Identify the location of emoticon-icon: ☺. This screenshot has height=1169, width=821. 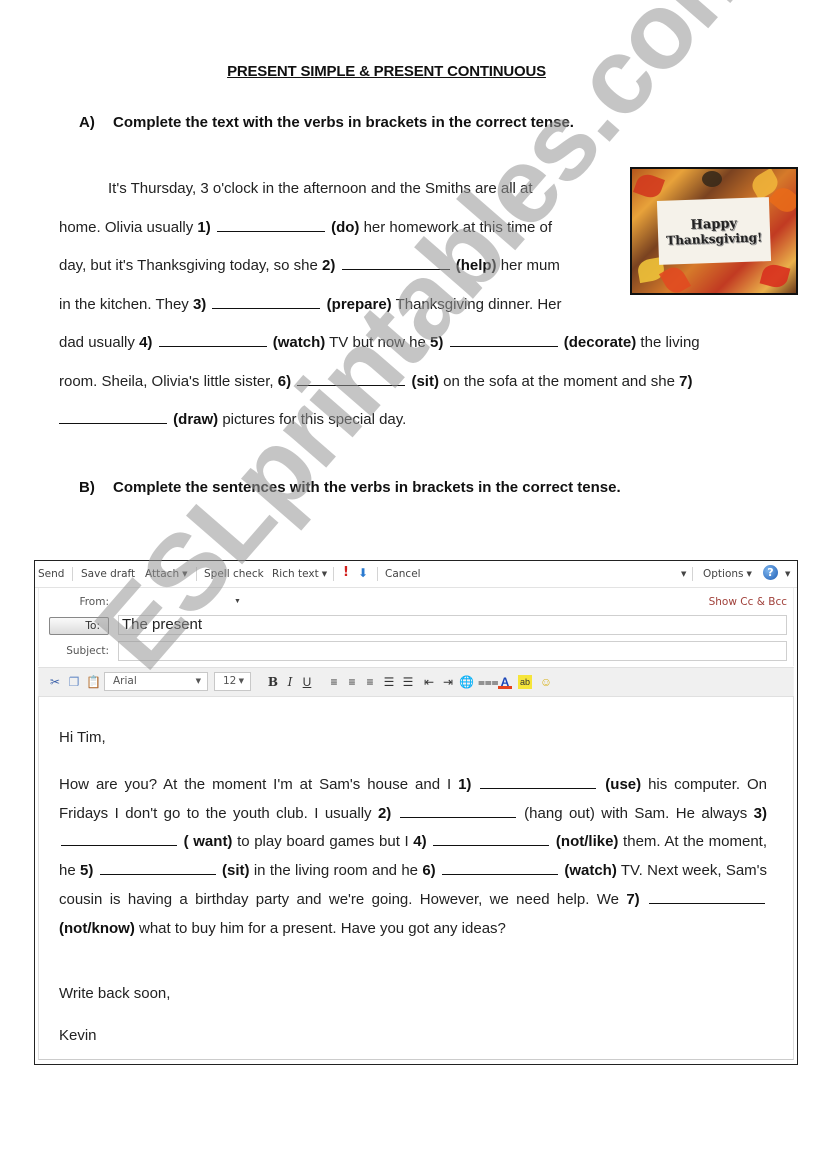
(546, 682).